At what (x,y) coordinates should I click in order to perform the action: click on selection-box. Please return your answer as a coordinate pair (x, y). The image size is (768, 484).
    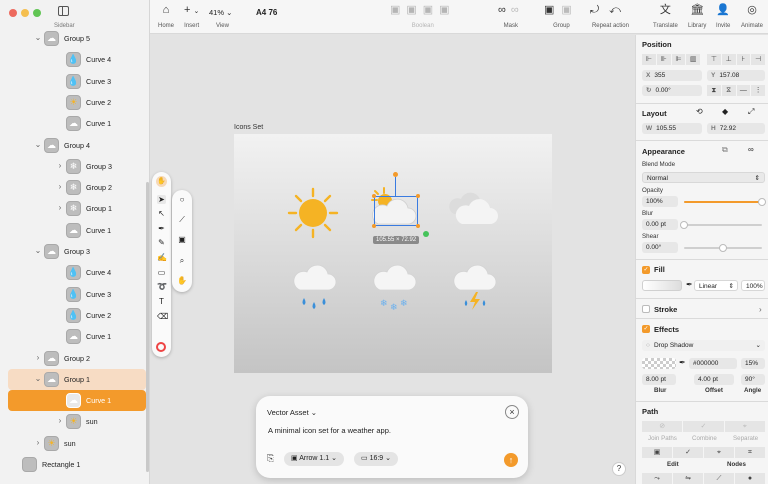
    Looking at the image, I should click on (396, 211).